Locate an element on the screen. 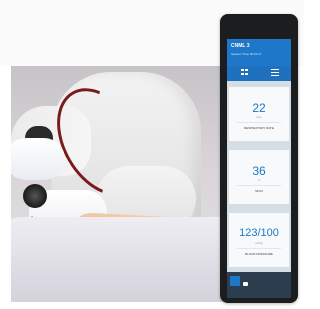 The height and width of the screenshot is (309, 320). vital-value: 22 is located at coordinates (259, 108).